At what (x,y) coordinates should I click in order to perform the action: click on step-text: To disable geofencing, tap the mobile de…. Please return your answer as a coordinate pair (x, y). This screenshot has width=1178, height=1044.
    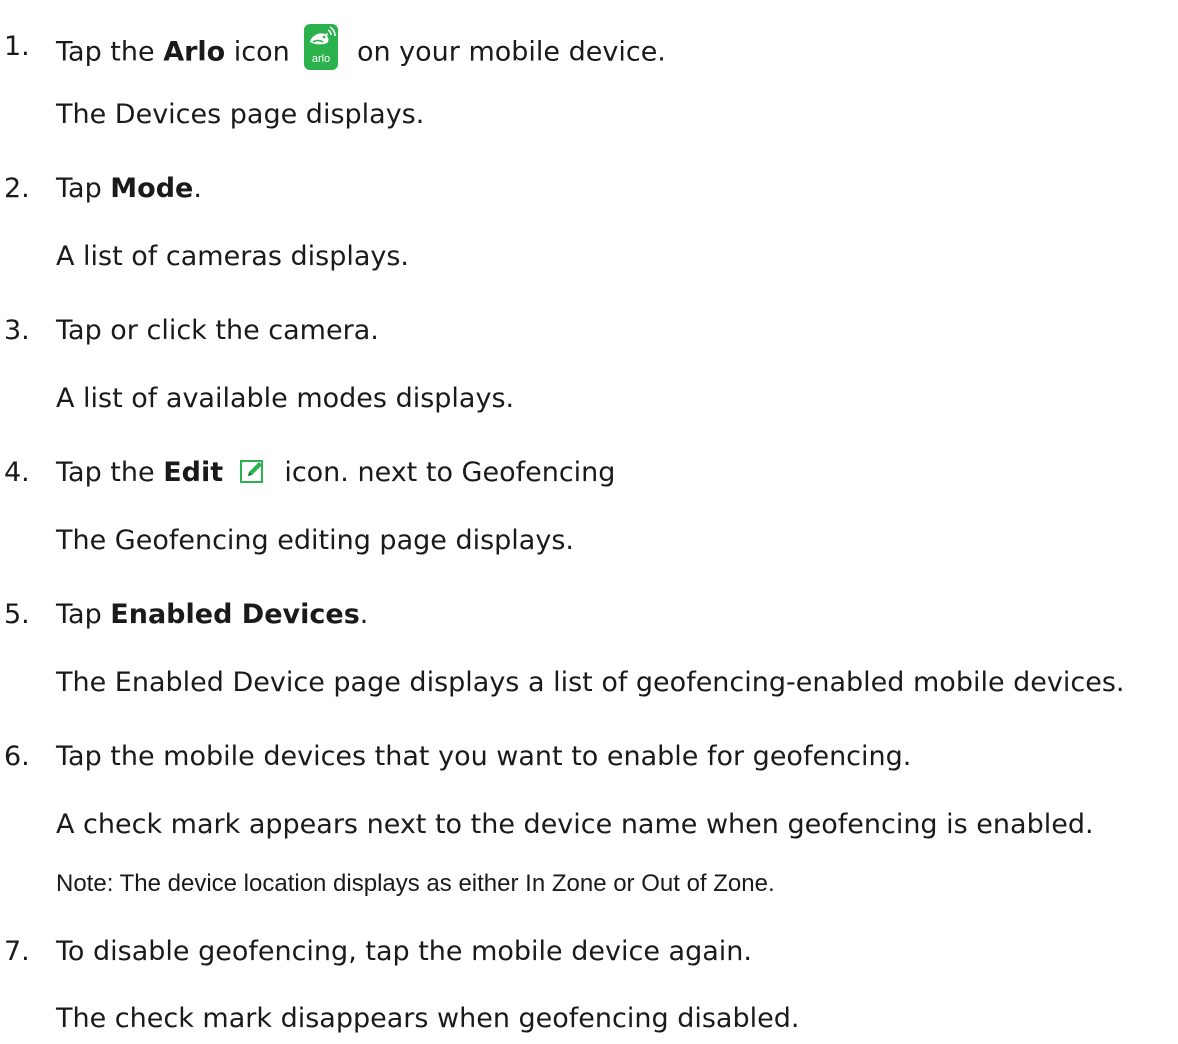
    Looking at the image, I should click on (404, 951).